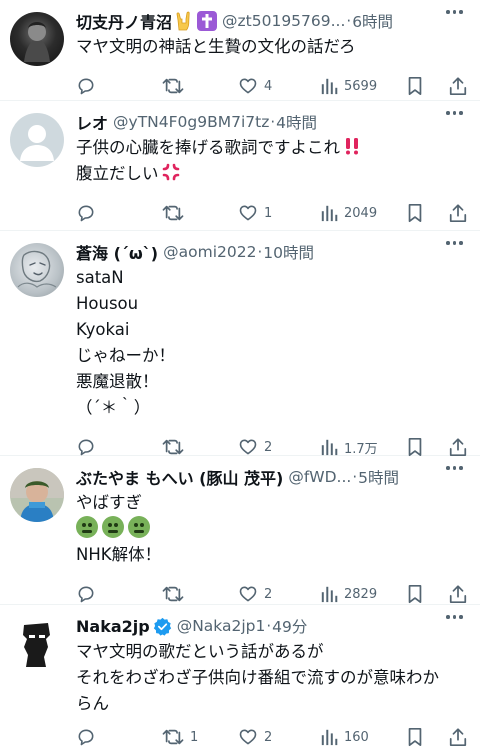 The image size is (480, 754). I want to click on display-name: レオ, so click(92, 122).